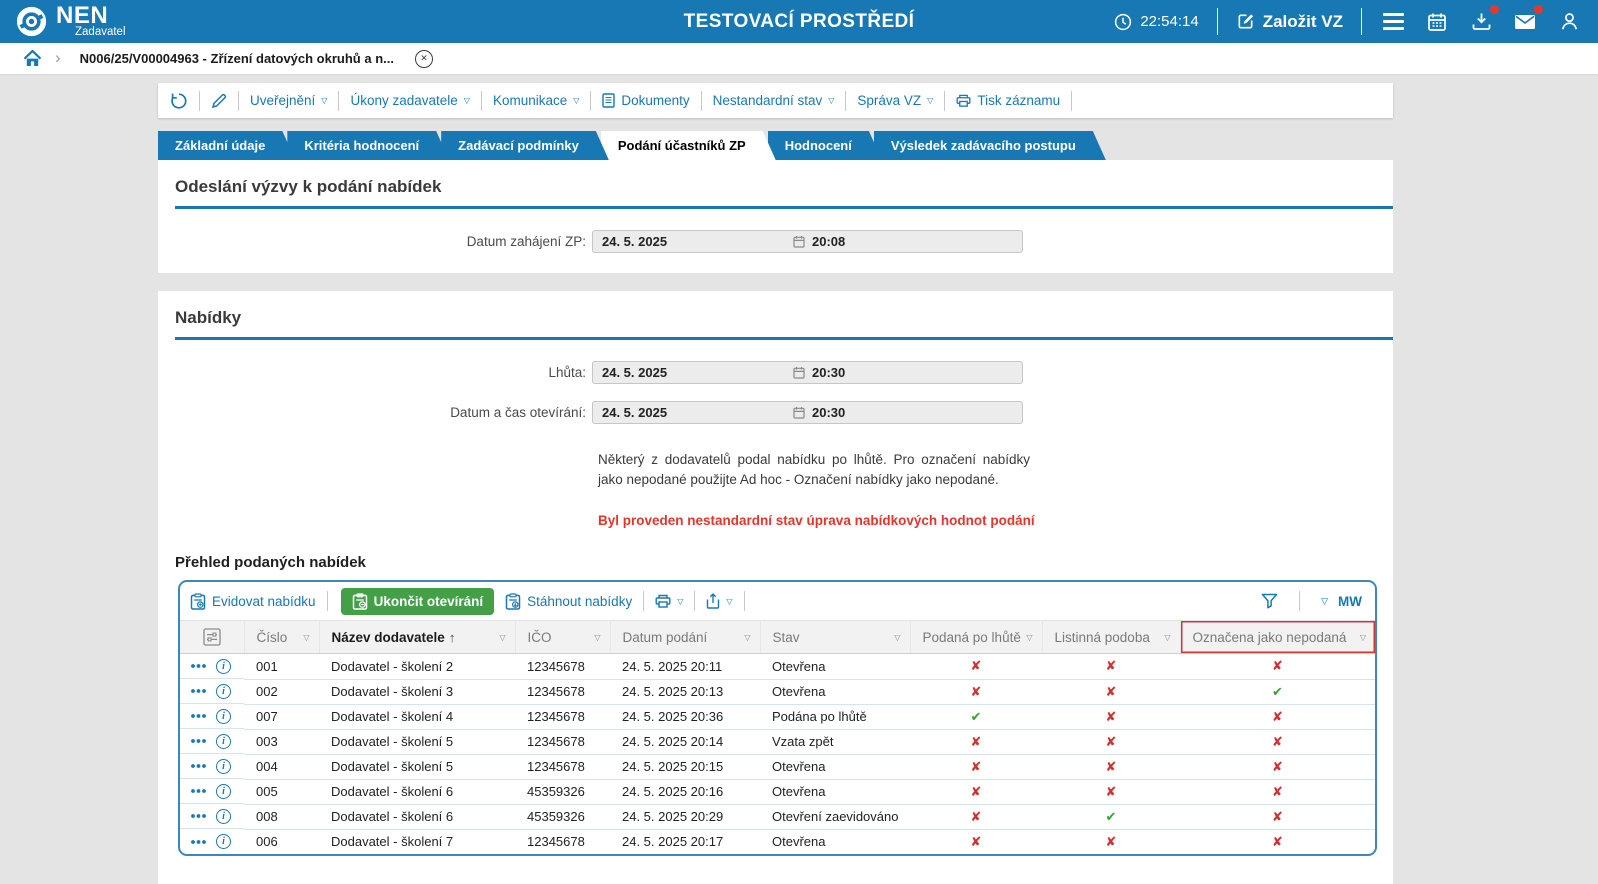 The height and width of the screenshot is (884, 1598). What do you see at coordinates (404, 100) in the screenshot?
I see `toolbar-label: Úkony zadavatele` at bounding box center [404, 100].